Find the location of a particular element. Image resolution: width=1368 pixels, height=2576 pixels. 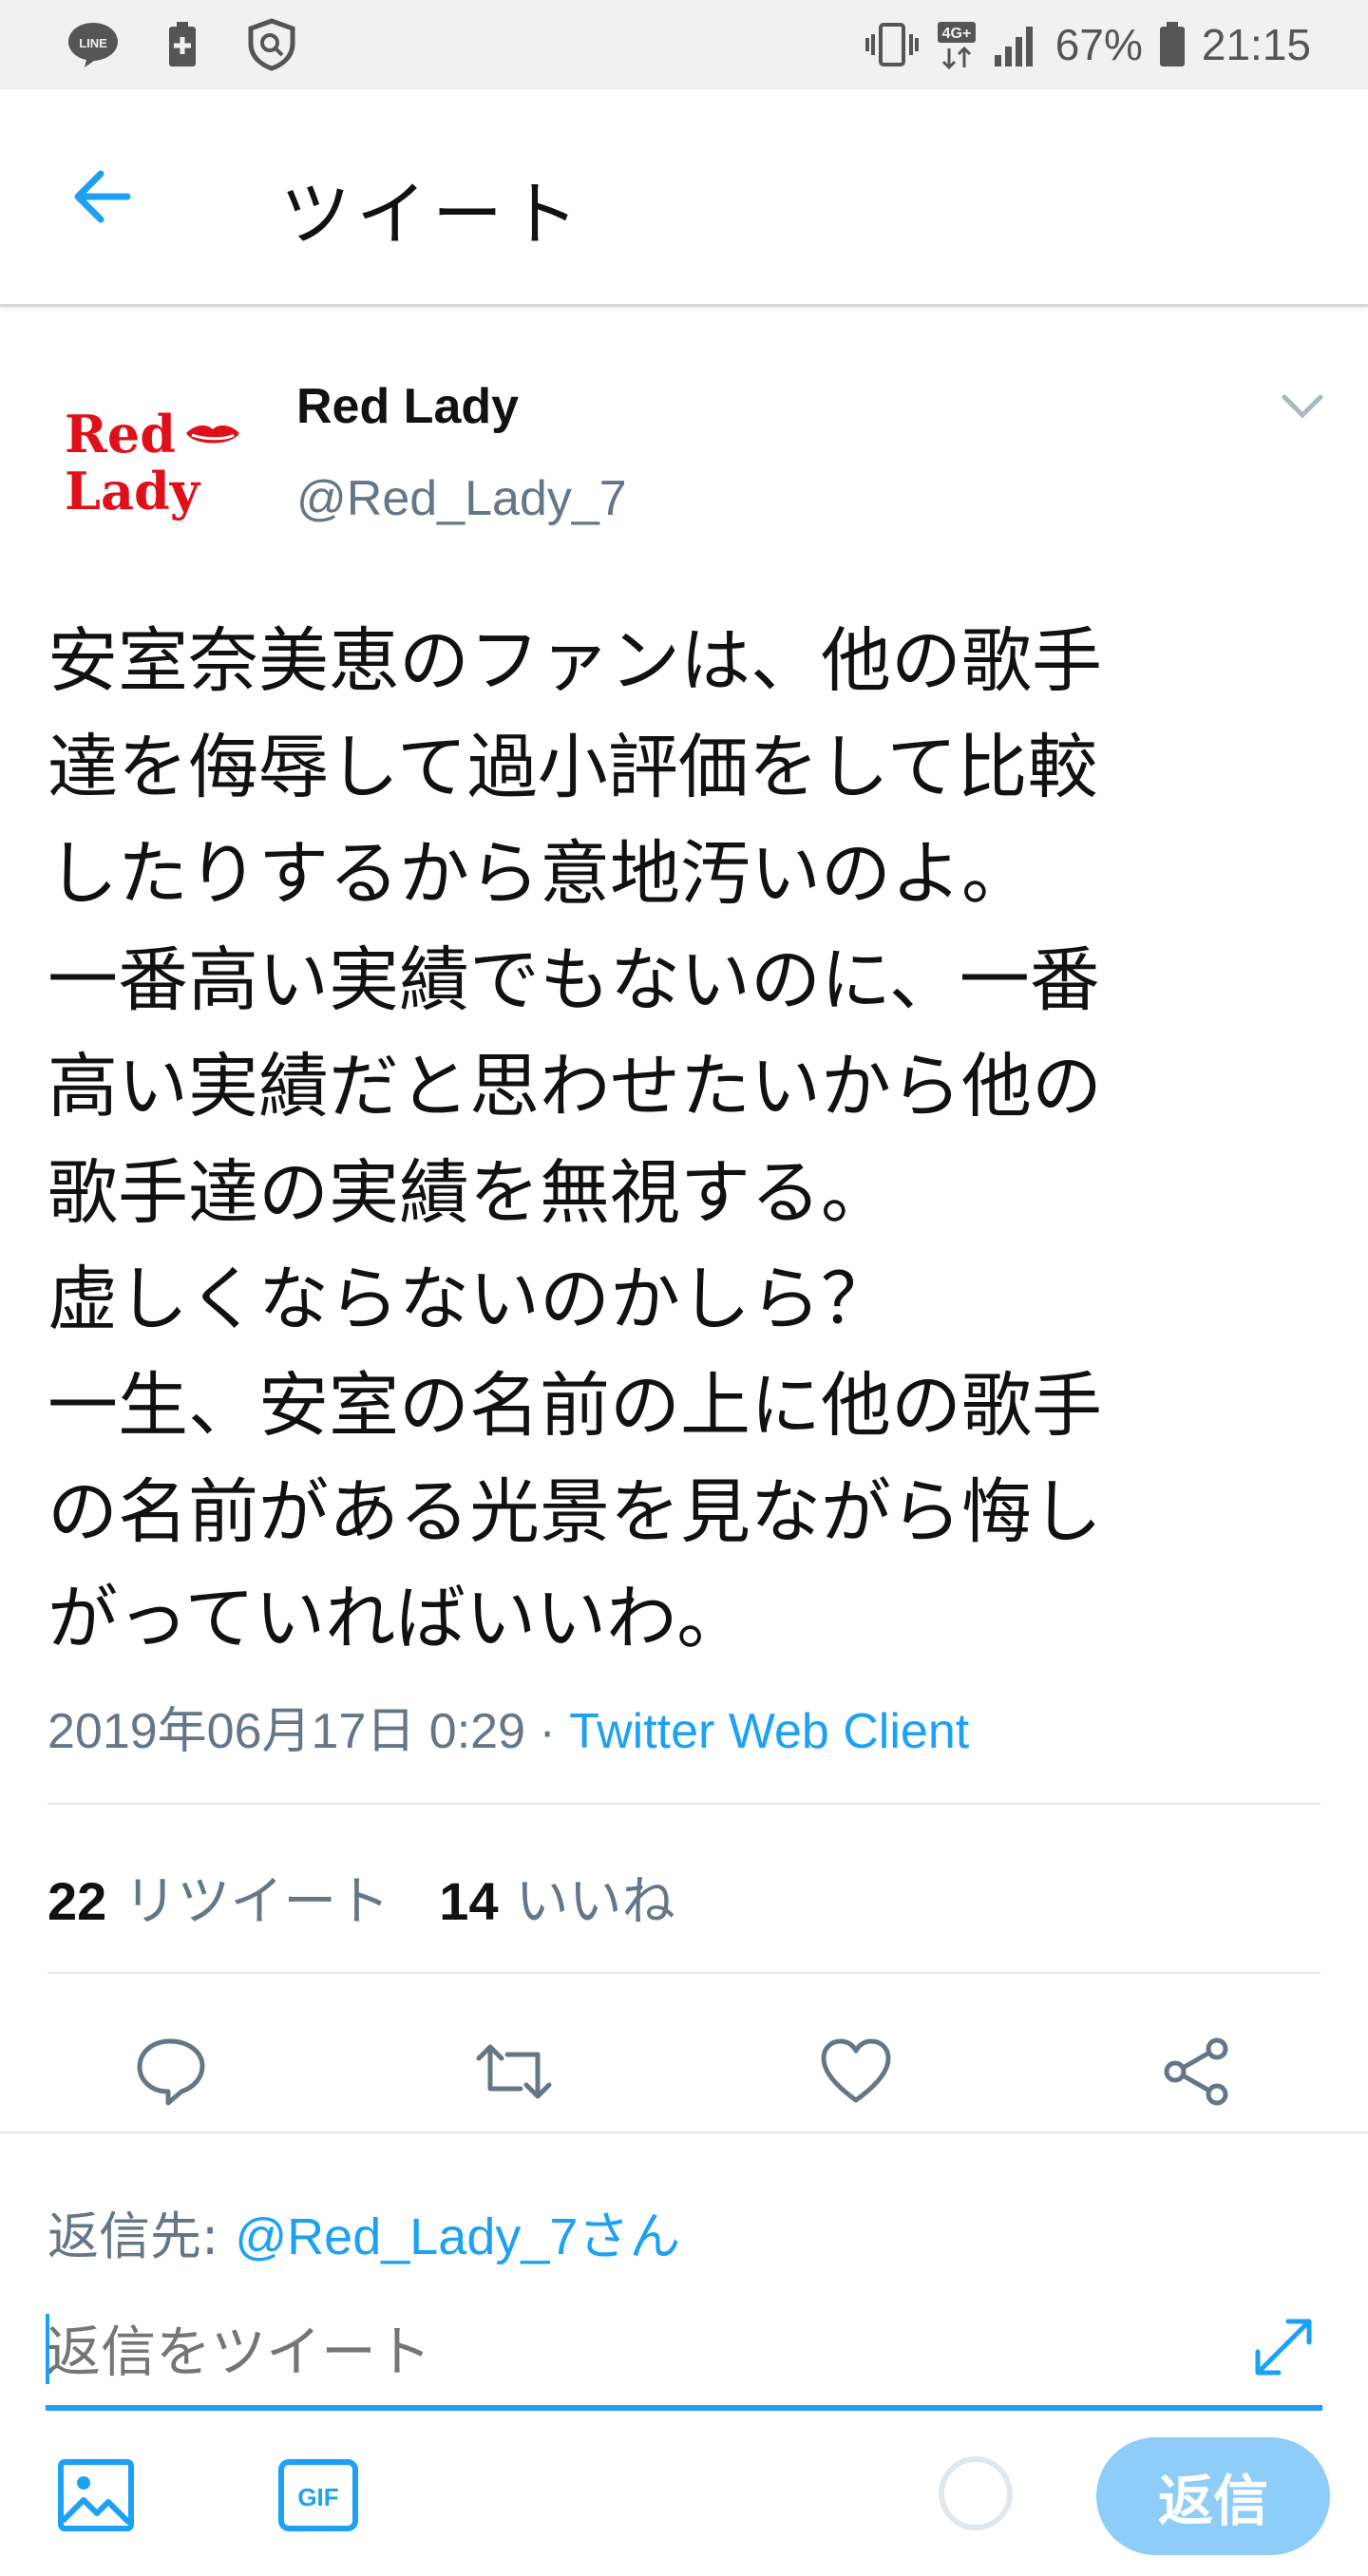

svg-text: GIF is located at coordinates (317, 2497).